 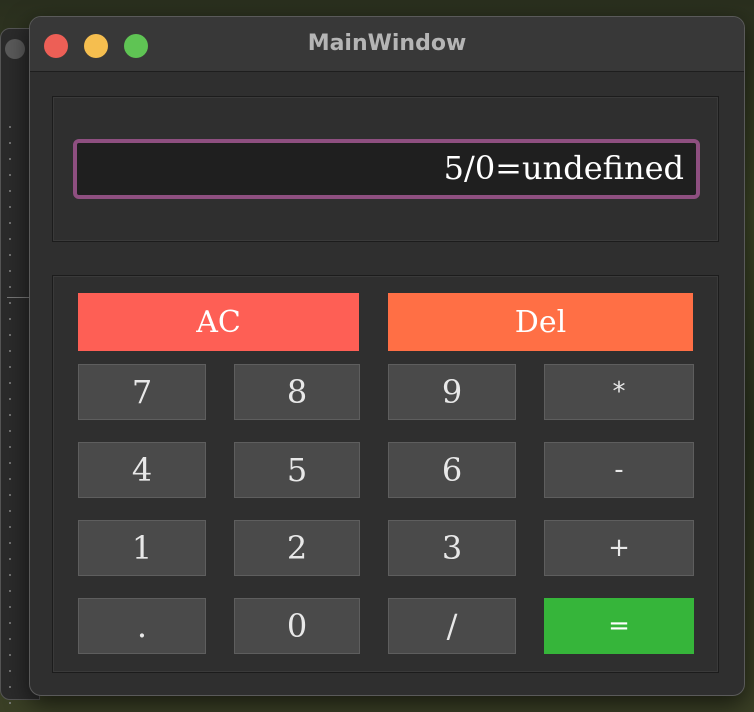 What do you see at coordinates (15, 49) in the screenshot?
I see `background-window-button` at bounding box center [15, 49].